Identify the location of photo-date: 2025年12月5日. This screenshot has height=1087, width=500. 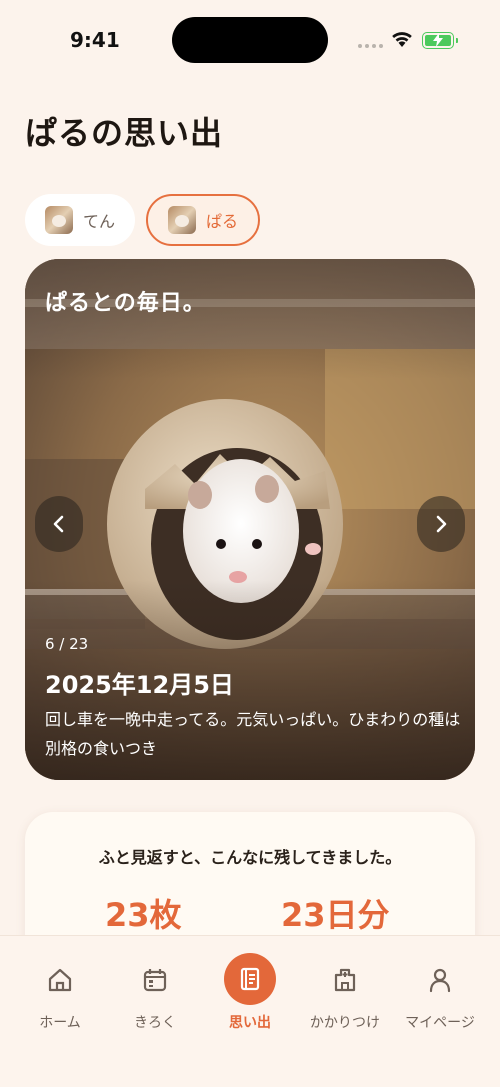
(139, 685).